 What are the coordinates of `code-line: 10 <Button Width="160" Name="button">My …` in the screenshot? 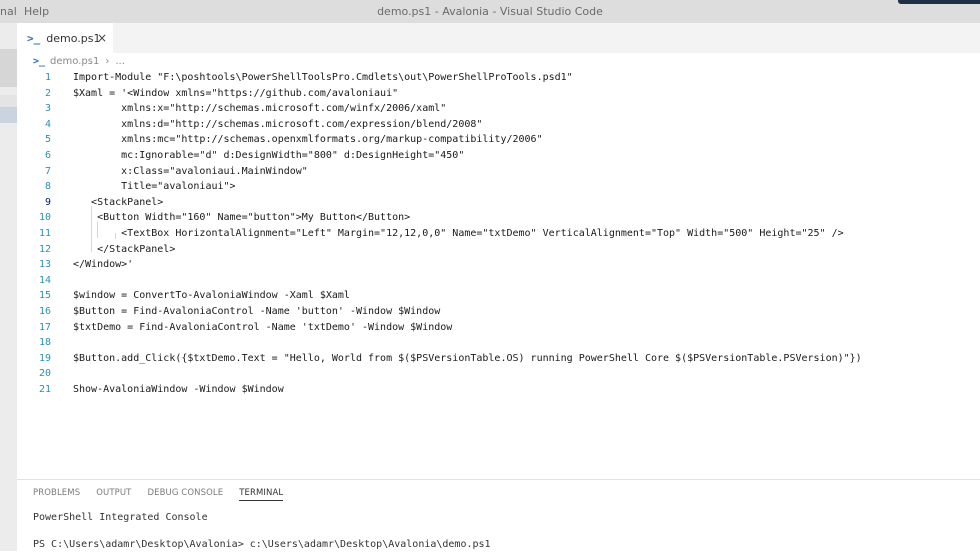 It's located at (498, 218).